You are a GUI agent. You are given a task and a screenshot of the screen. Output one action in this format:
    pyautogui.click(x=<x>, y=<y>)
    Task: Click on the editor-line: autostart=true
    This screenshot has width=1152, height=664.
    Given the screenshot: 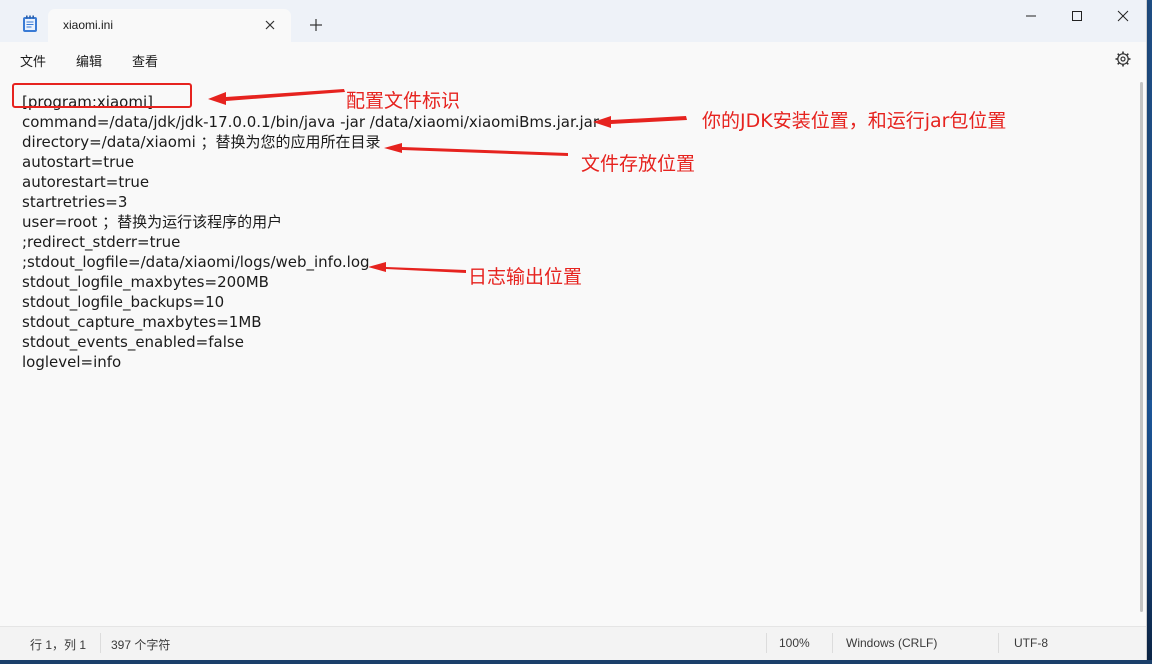 What is the action you would take?
    pyautogui.click(x=78, y=162)
    